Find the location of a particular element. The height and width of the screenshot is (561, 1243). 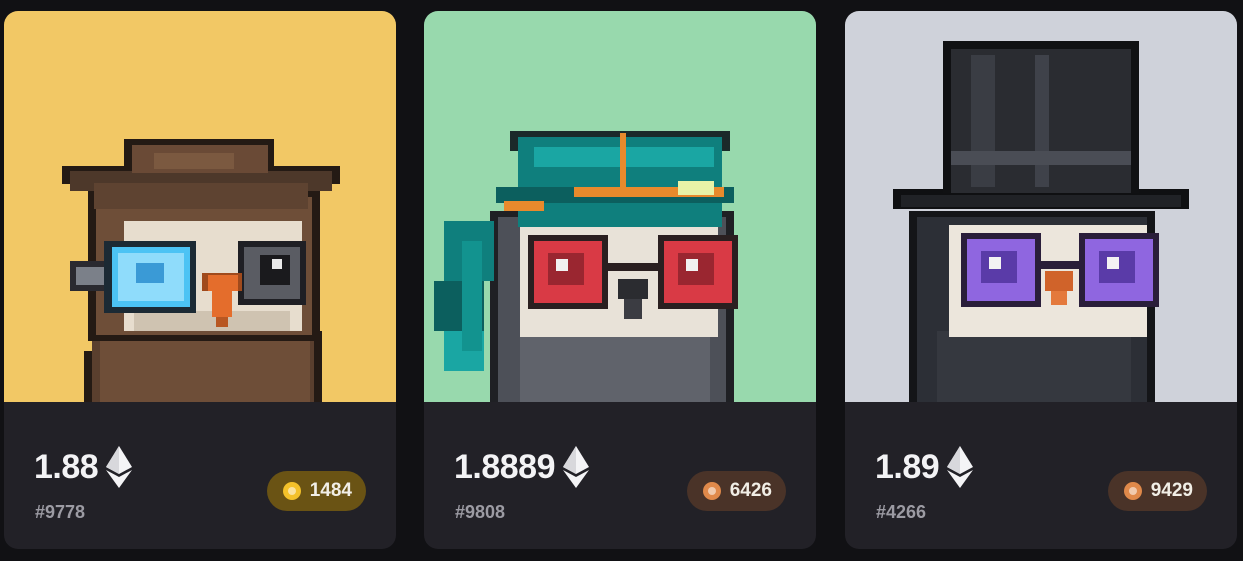

token-id: #4266 is located at coordinates (901, 512).